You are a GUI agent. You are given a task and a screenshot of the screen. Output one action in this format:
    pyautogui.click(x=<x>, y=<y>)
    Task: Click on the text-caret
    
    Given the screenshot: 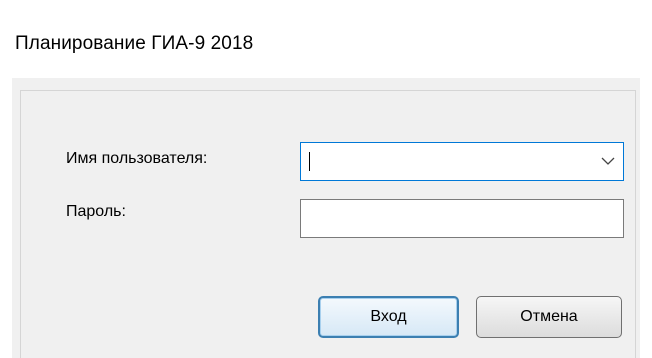 What is the action you would take?
    pyautogui.click(x=309, y=161)
    